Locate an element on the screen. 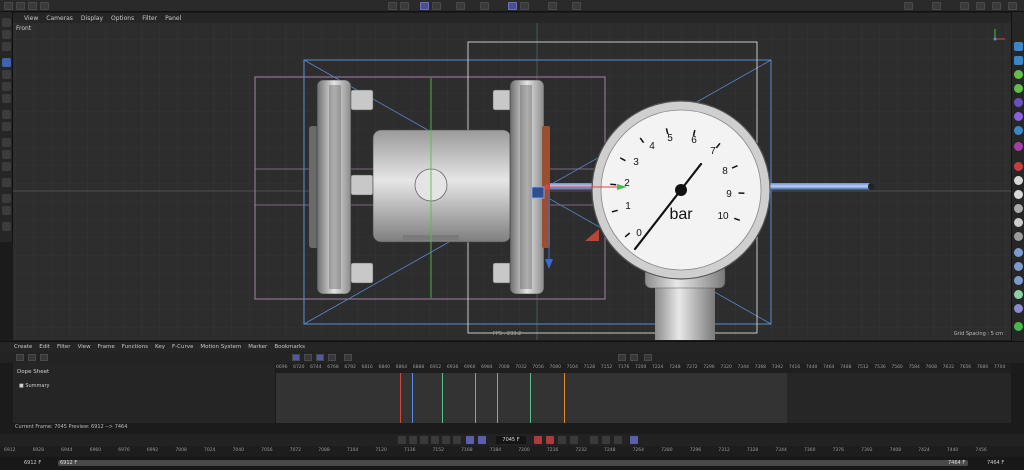  scene-icon is located at coordinates (1018, 308).